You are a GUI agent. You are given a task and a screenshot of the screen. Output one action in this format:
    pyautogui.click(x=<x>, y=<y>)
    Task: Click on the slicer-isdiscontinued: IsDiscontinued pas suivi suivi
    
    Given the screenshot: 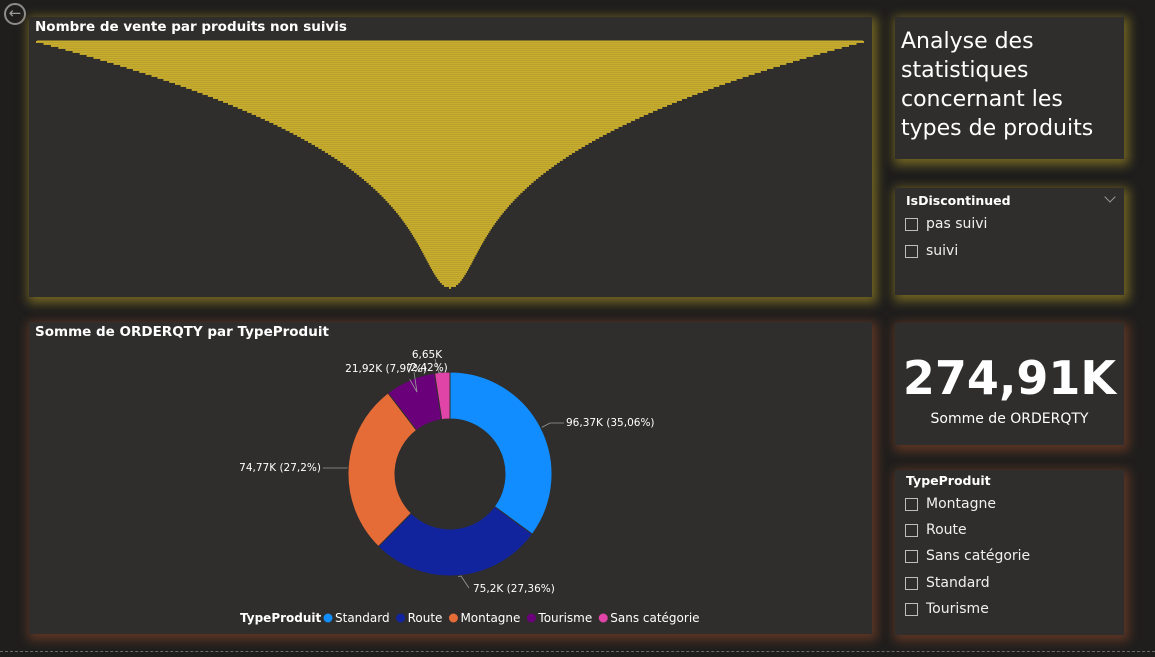 What is the action you would take?
    pyautogui.click(x=1009, y=241)
    